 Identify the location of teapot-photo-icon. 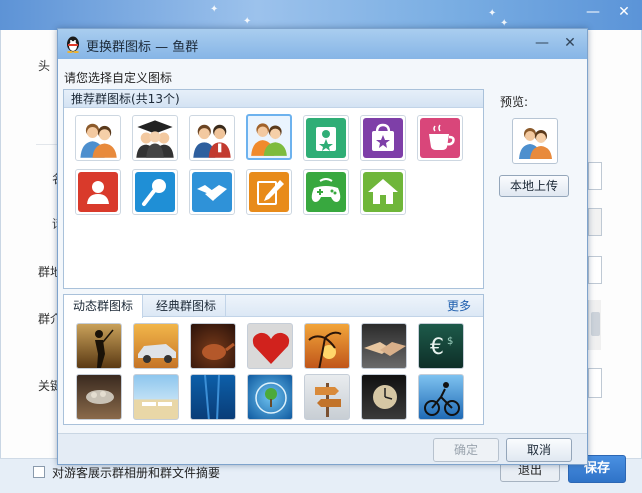
(213, 346).